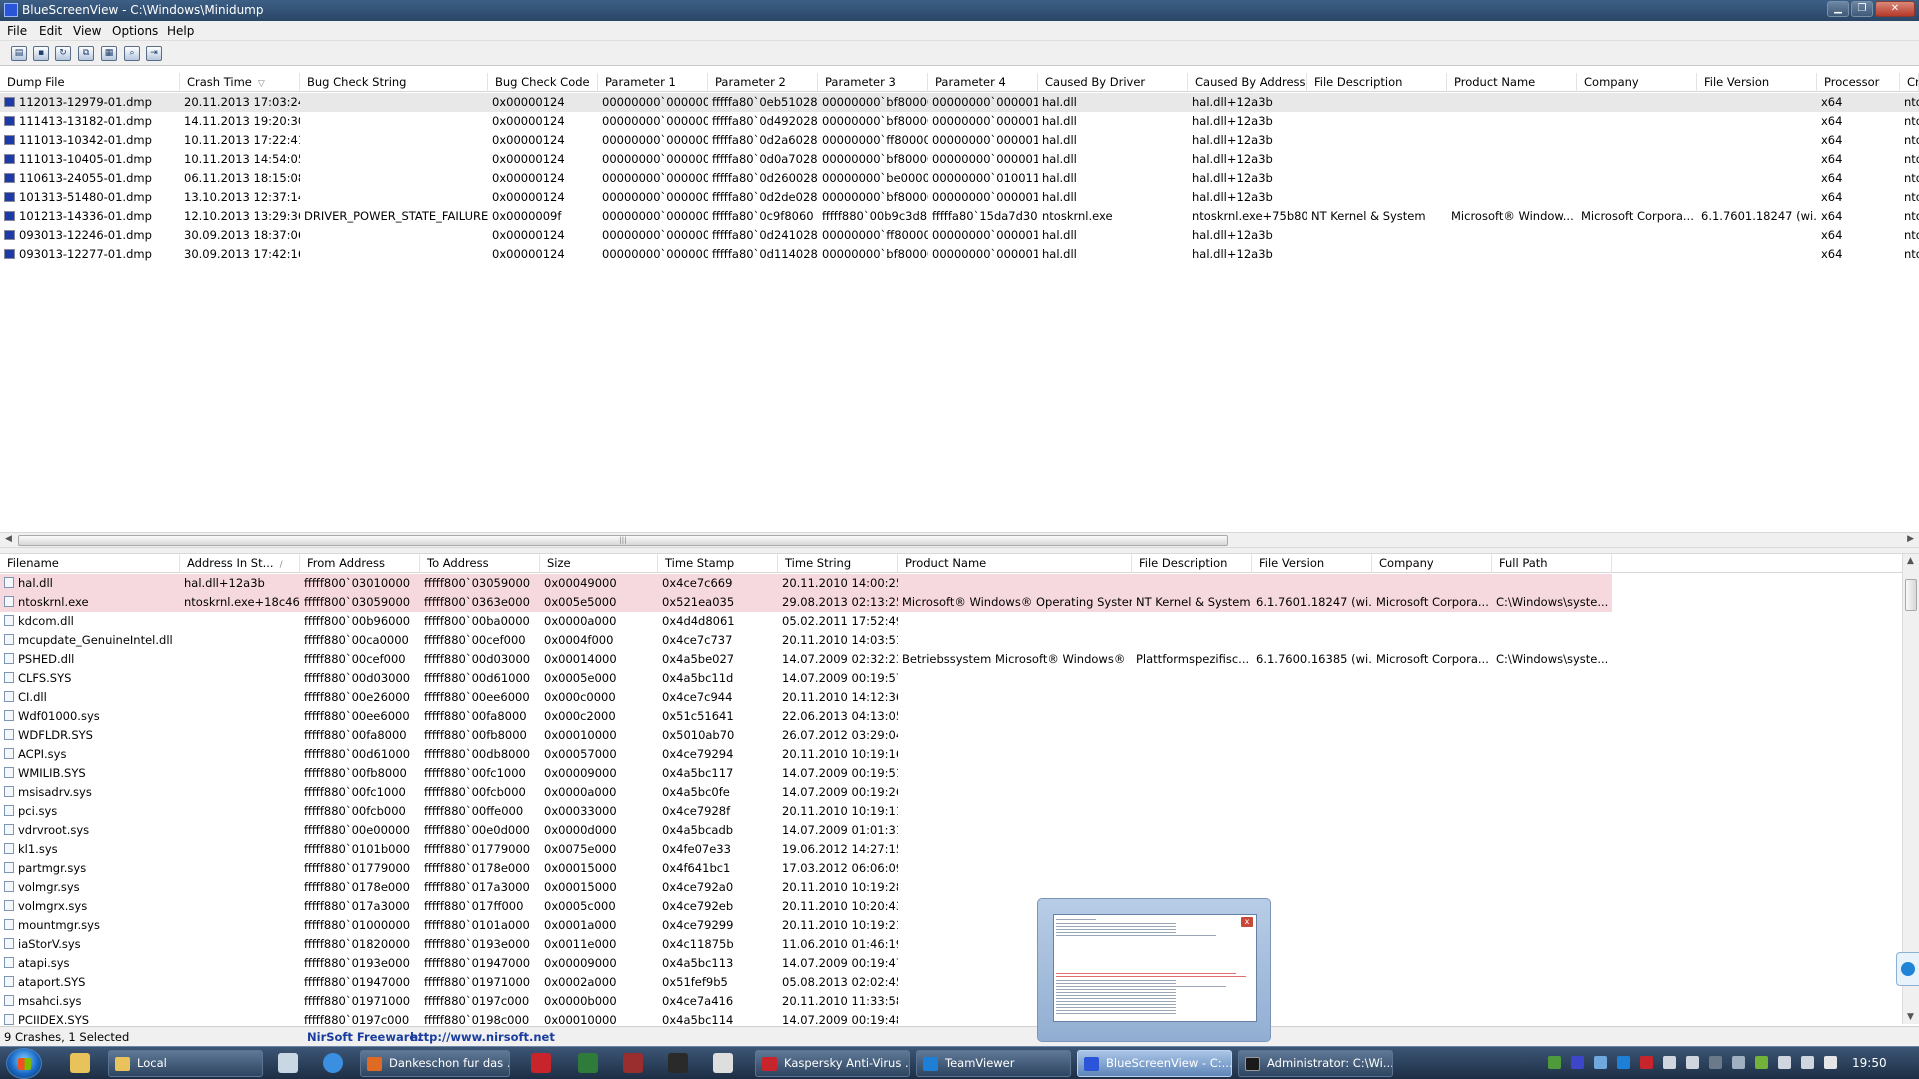  What do you see at coordinates (1862, 9) in the screenshot?
I see `maximize-button: ❐` at bounding box center [1862, 9].